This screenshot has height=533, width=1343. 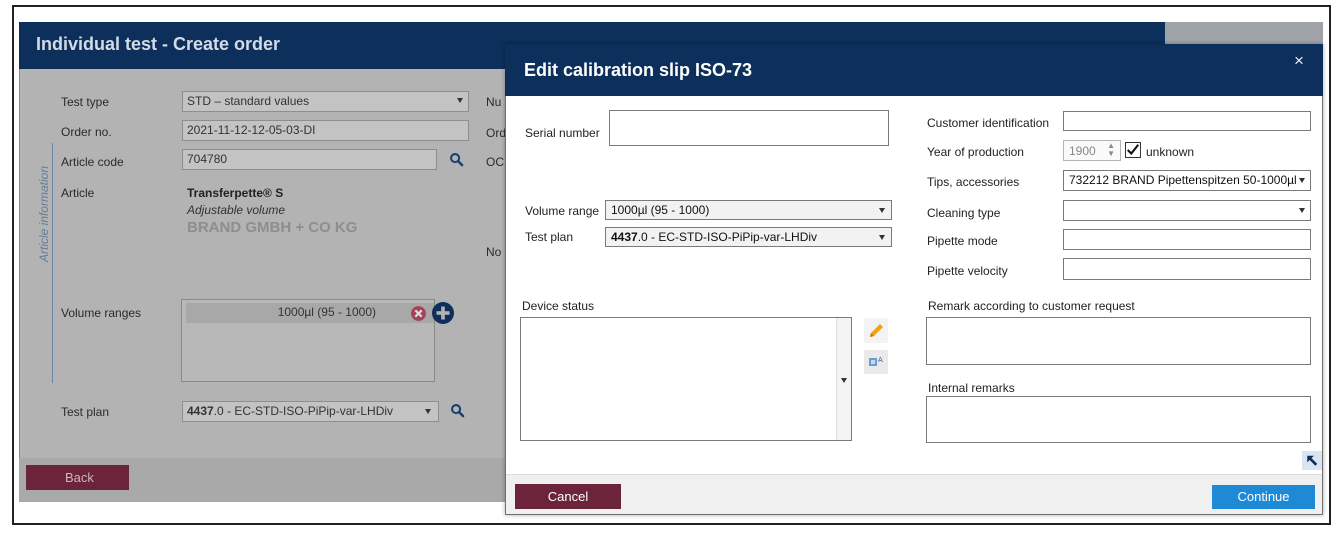 What do you see at coordinates (52, 263) in the screenshot?
I see `article-info-rail` at bounding box center [52, 263].